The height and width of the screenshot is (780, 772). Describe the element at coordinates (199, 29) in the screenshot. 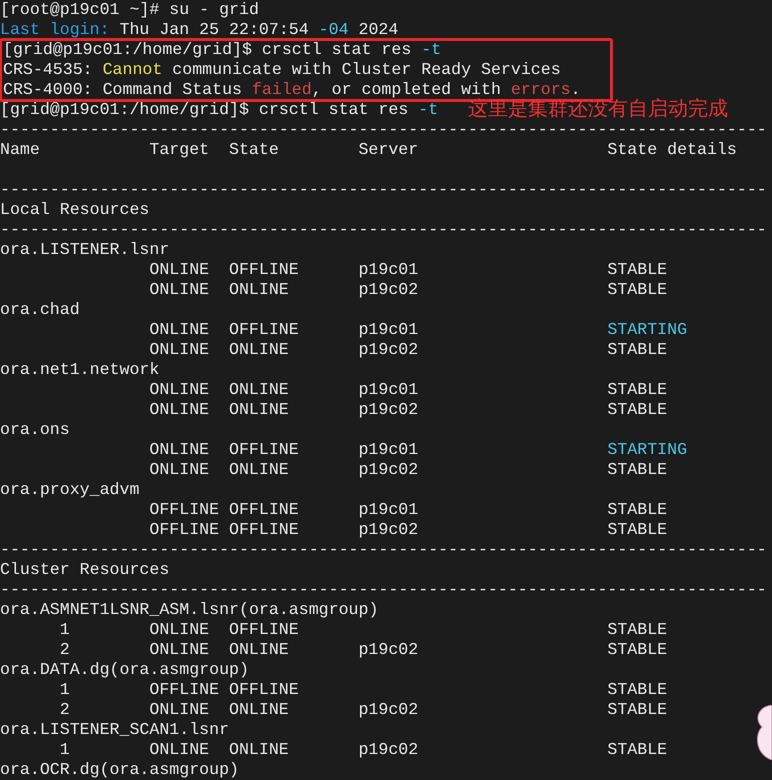

I see `terminal-line: Last login: Thu Jan 25 22:07:54 -04 2024` at that location.